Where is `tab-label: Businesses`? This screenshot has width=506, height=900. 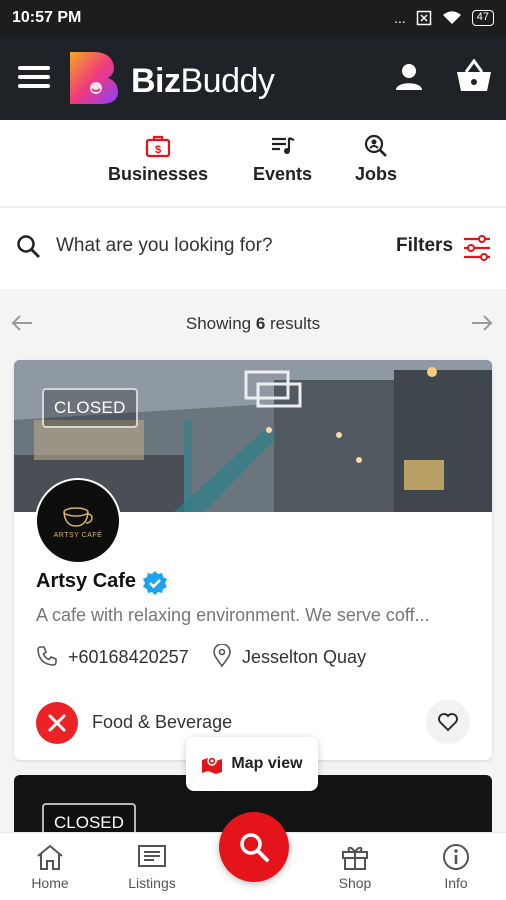
tab-label: Businesses is located at coordinates (158, 174).